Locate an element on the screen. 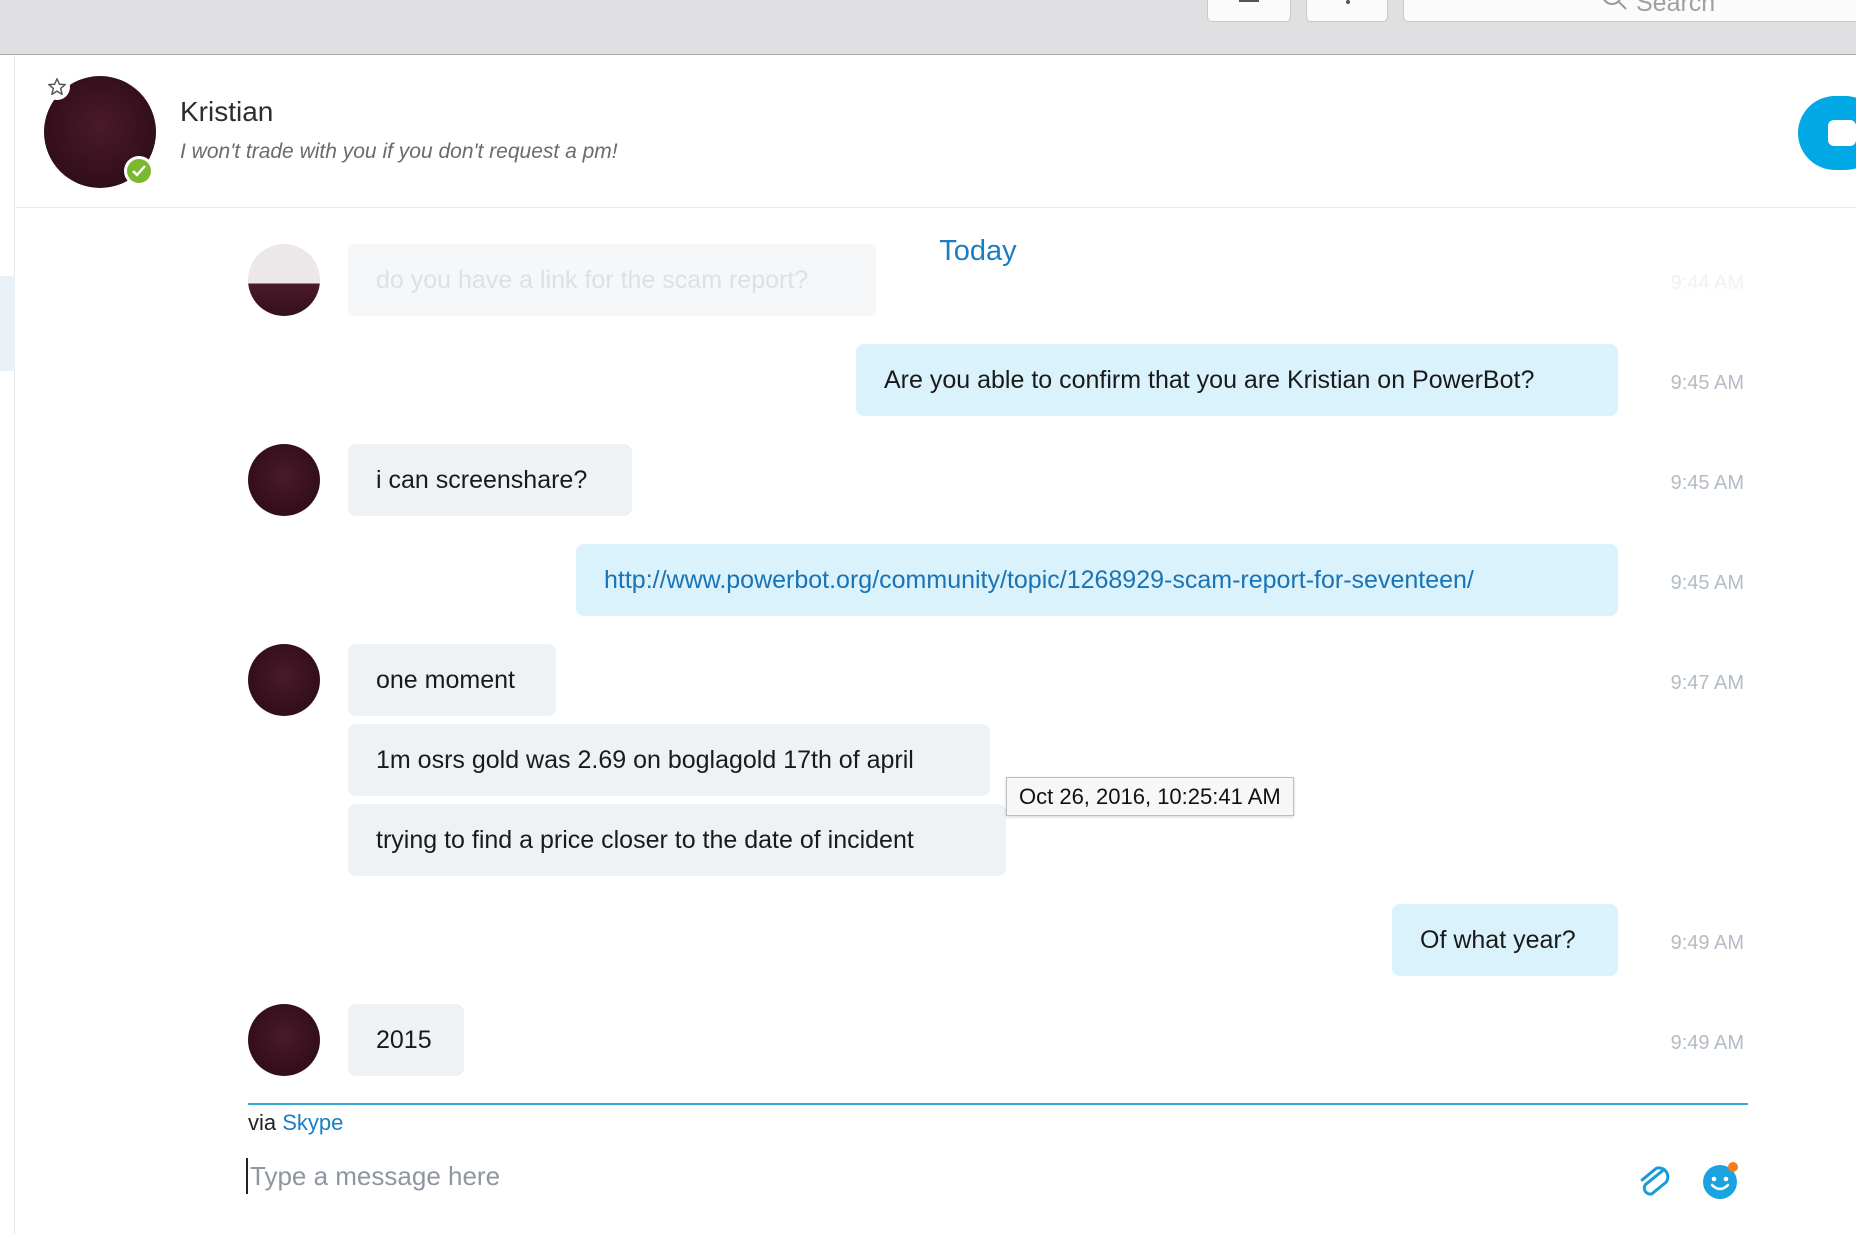 The height and width of the screenshot is (1234, 1856). message-bubble-outgoing: Of what year? is located at coordinates (1505, 940).